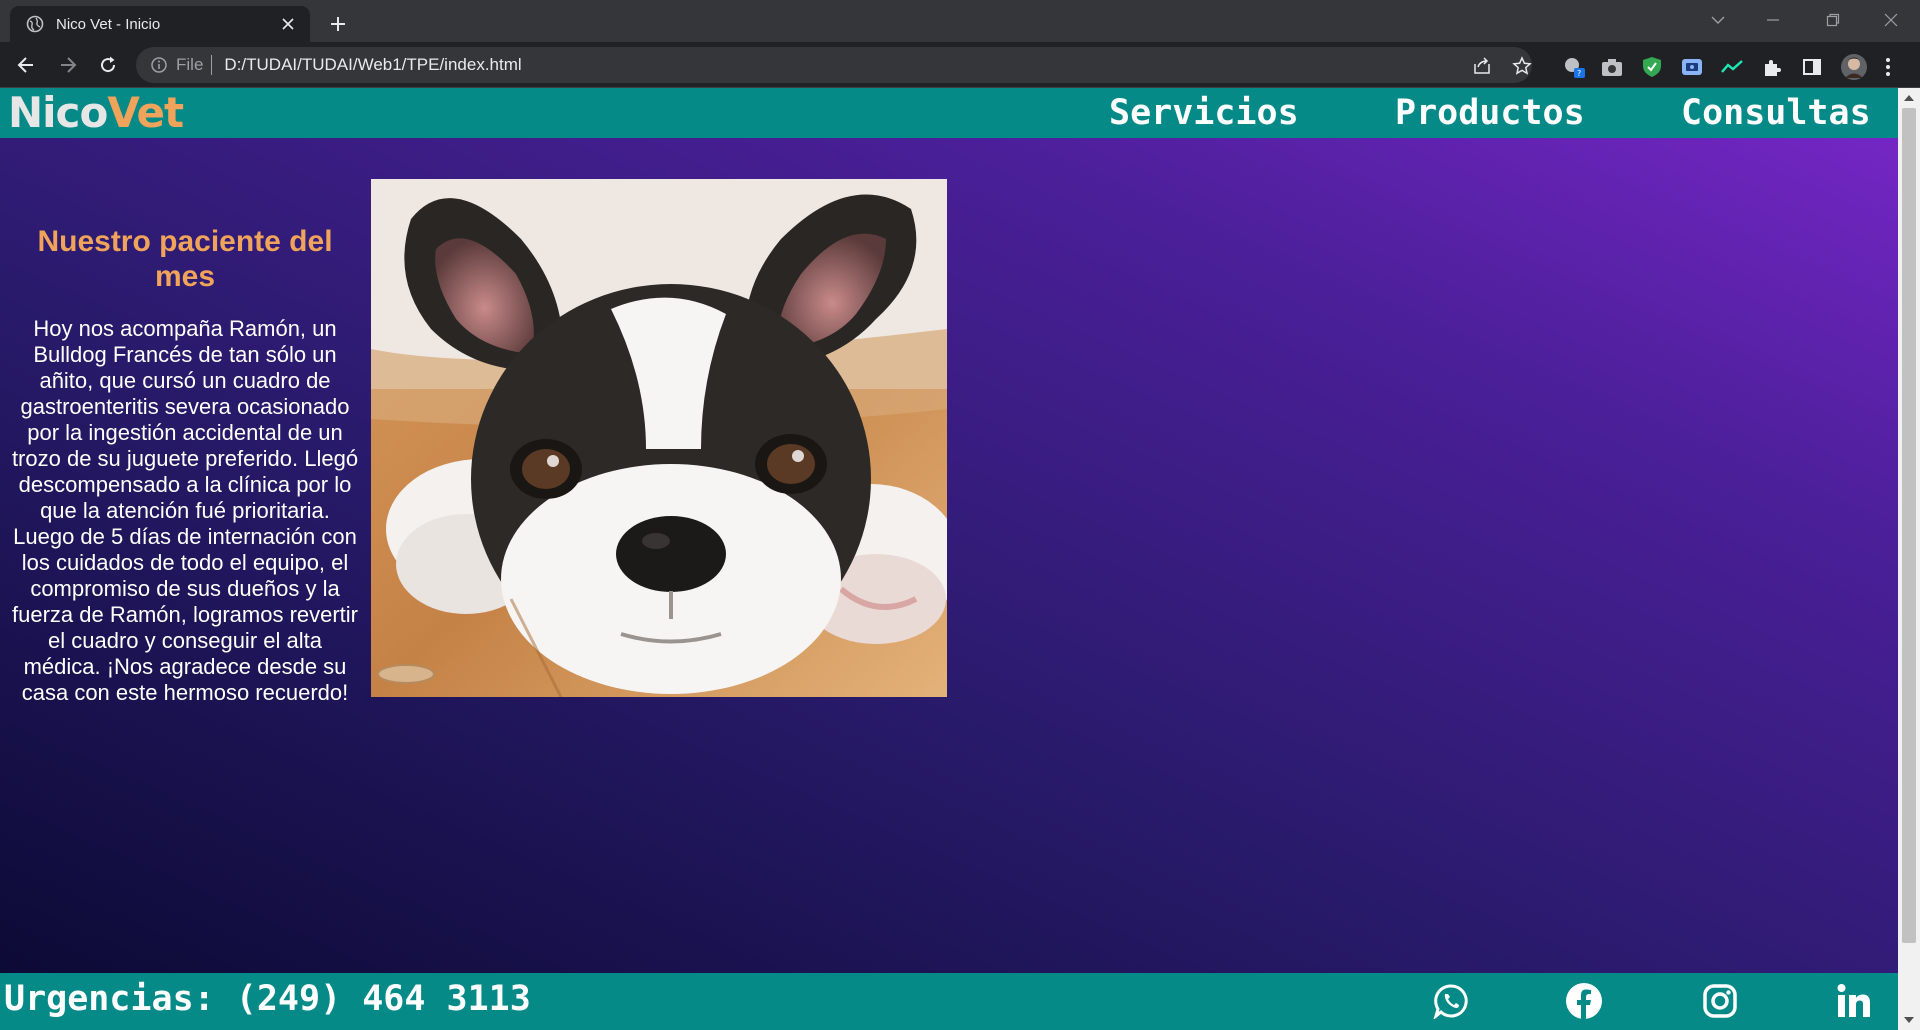 This screenshot has height=1030, width=1920. I want to click on nav-link-consultas: Consultas, so click(1776, 113).